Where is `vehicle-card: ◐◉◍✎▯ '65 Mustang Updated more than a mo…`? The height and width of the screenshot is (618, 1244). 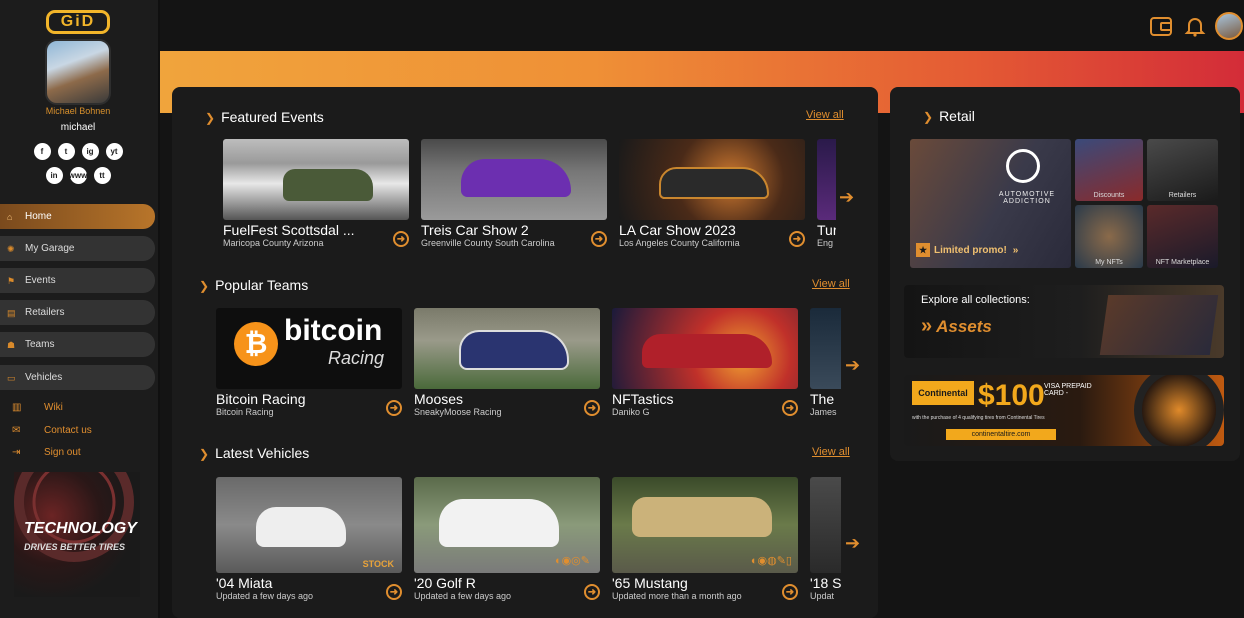 vehicle-card: ◐◉◍✎▯ '65 Mustang Updated more than a mo… is located at coordinates (705, 539).